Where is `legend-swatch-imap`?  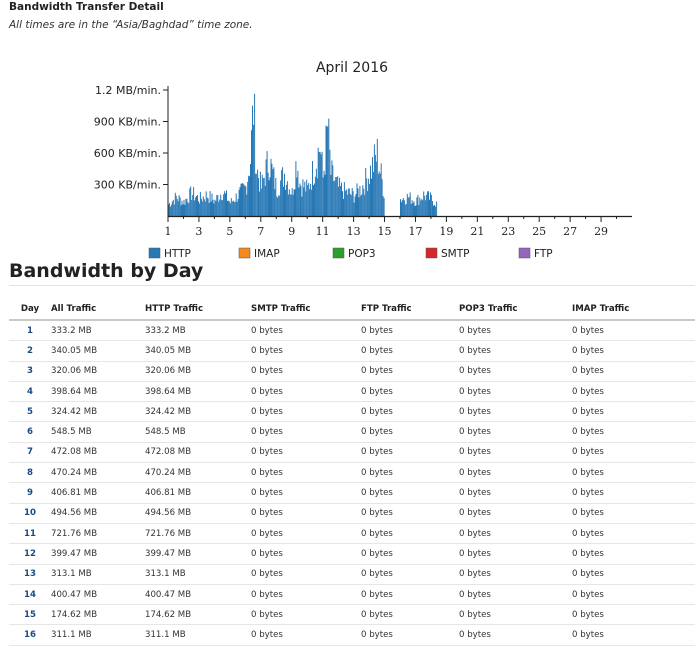
legend-swatch-imap is located at coordinates (244, 253).